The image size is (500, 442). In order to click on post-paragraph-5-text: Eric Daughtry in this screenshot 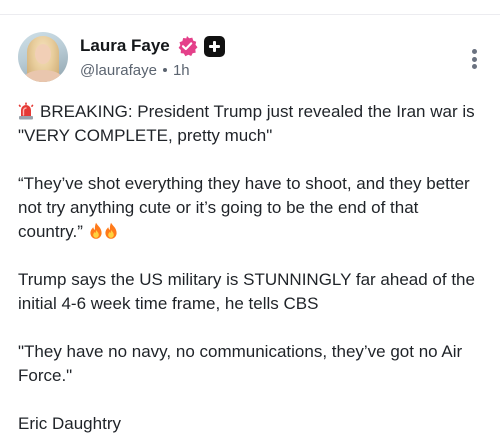, I will do `click(69, 423)`.